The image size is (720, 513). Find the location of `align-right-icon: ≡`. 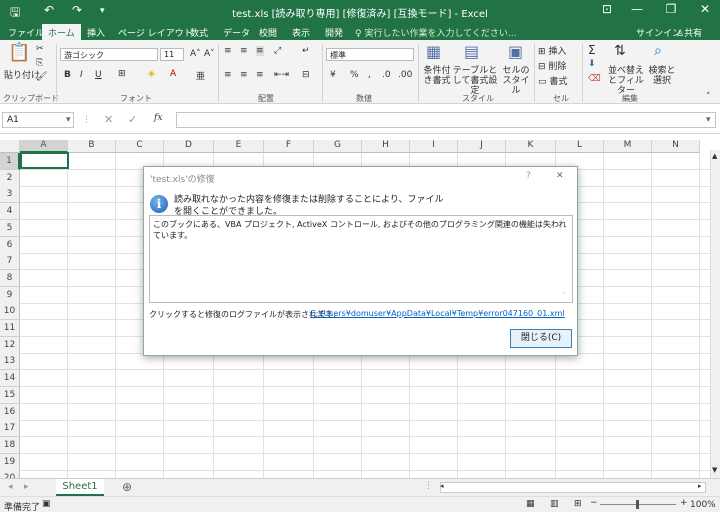

align-right-icon: ≡ is located at coordinates (260, 75).